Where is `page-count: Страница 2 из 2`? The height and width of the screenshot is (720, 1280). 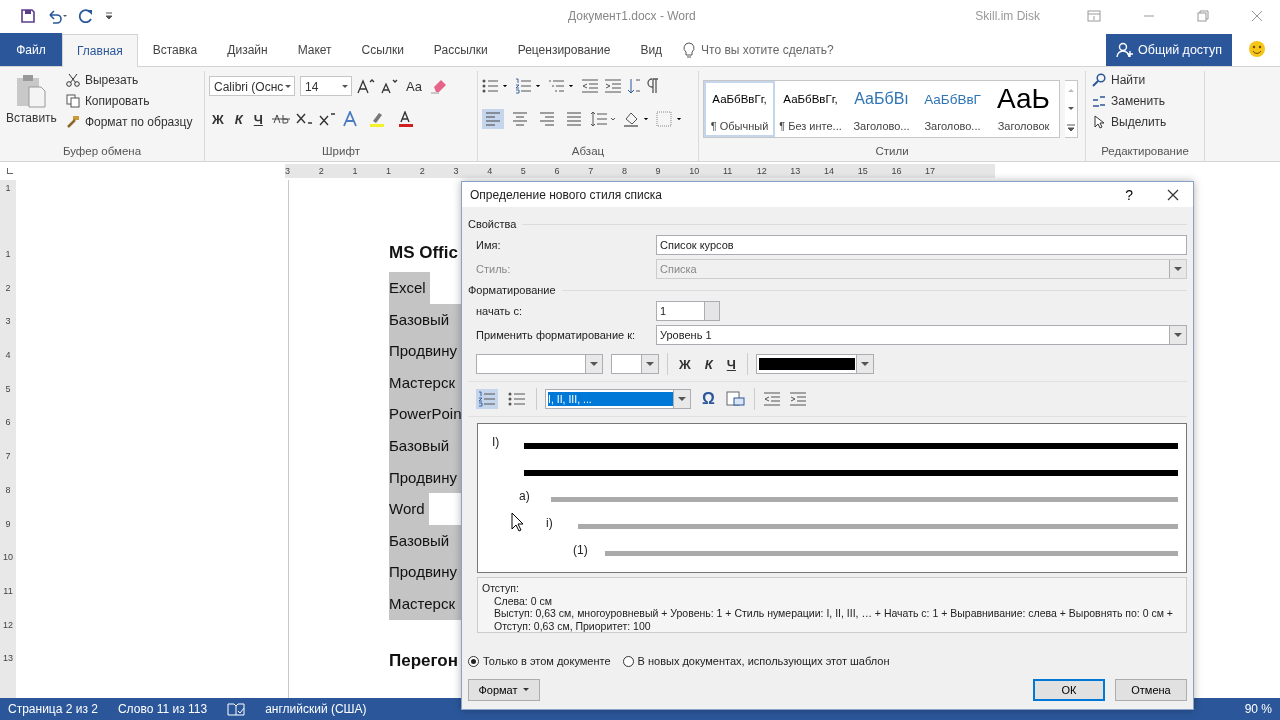
page-count: Страница 2 из 2 is located at coordinates (53, 709).